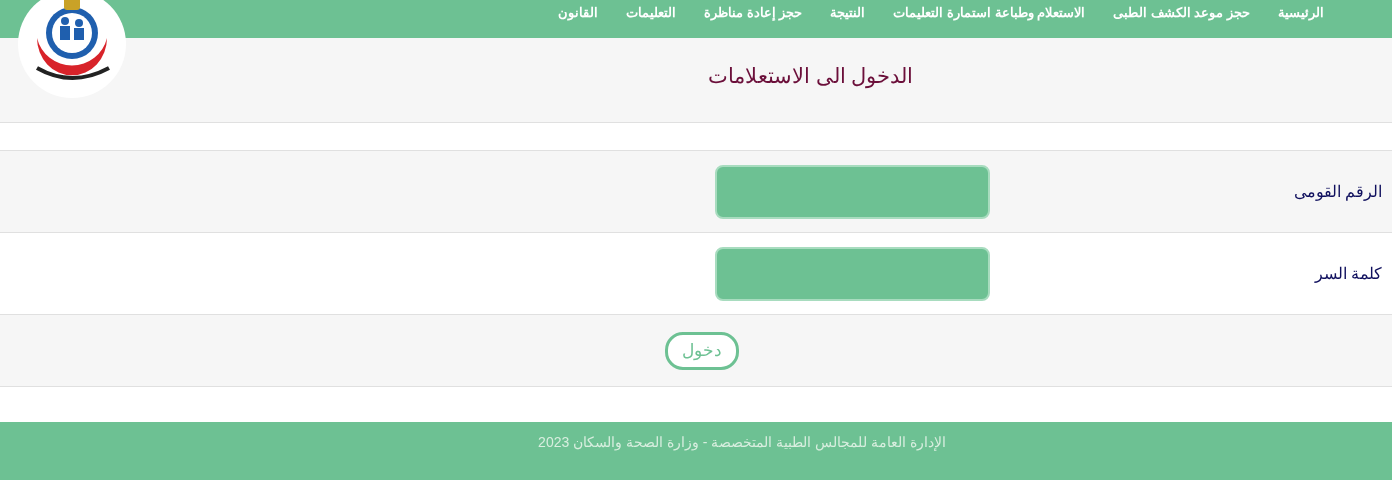 This screenshot has height=495, width=1392. Describe the element at coordinates (651, 13) in the screenshot. I see `nav-link: التعليمات` at that location.